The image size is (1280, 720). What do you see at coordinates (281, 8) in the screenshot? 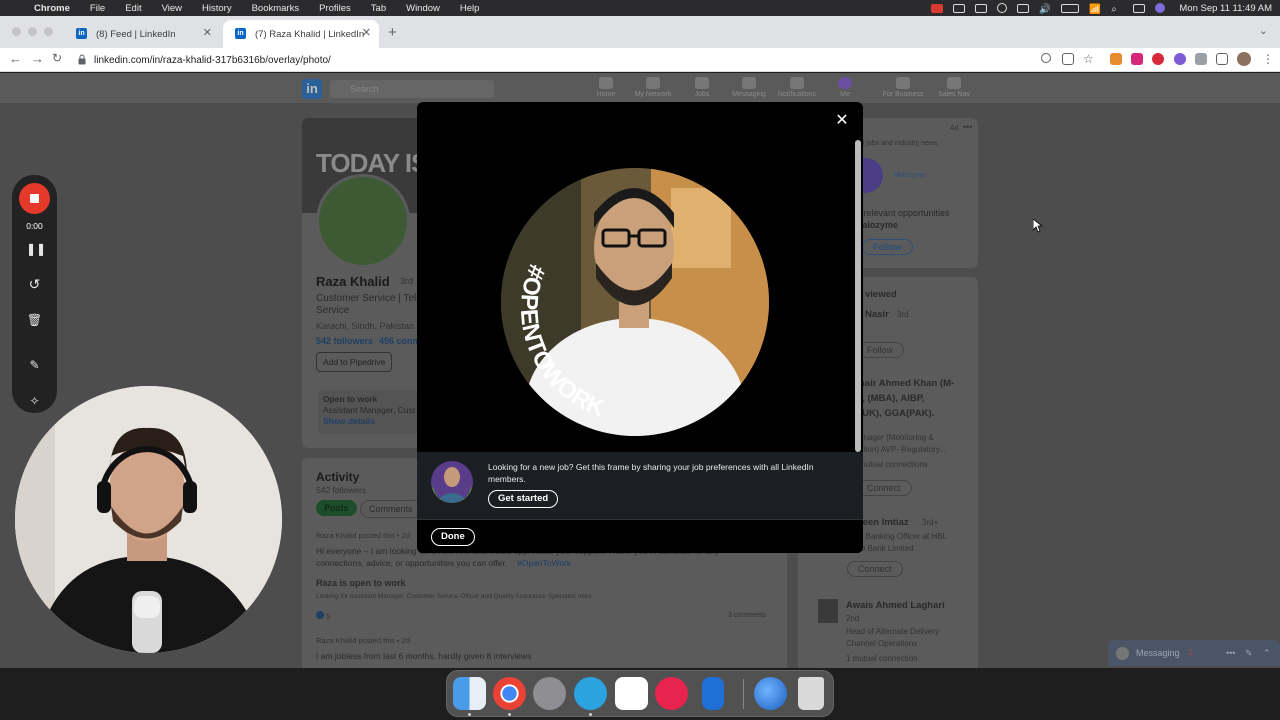
I see `menu-bookmarks: Bookmarks` at bounding box center [281, 8].